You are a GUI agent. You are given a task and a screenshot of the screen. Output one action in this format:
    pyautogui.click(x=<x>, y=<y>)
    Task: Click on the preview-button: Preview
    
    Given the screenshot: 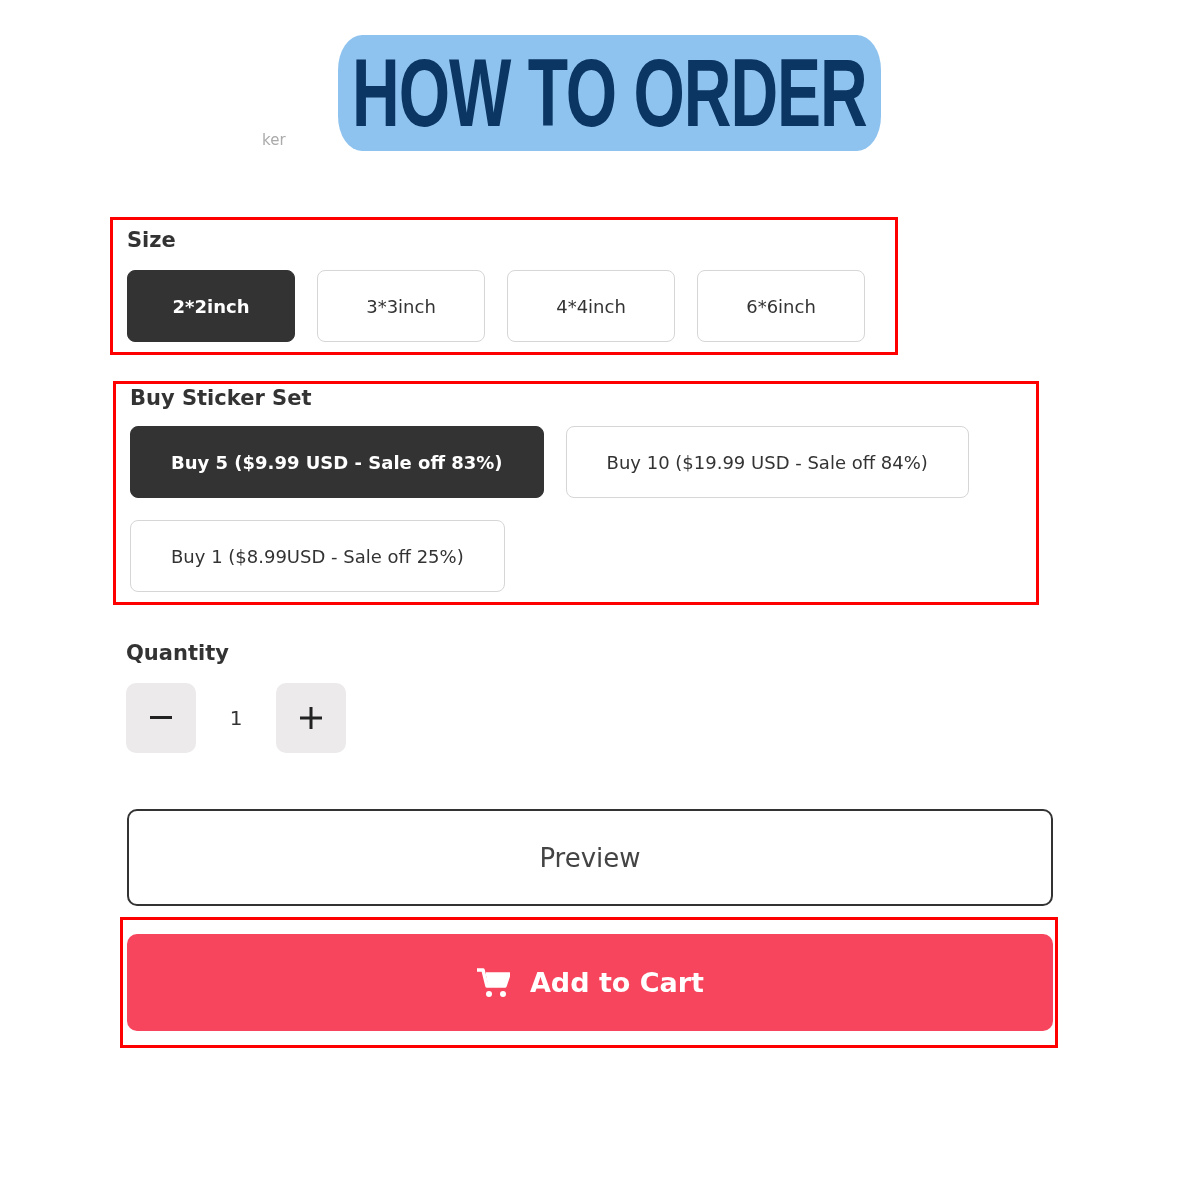 What is the action you would take?
    pyautogui.click(x=590, y=857)
    